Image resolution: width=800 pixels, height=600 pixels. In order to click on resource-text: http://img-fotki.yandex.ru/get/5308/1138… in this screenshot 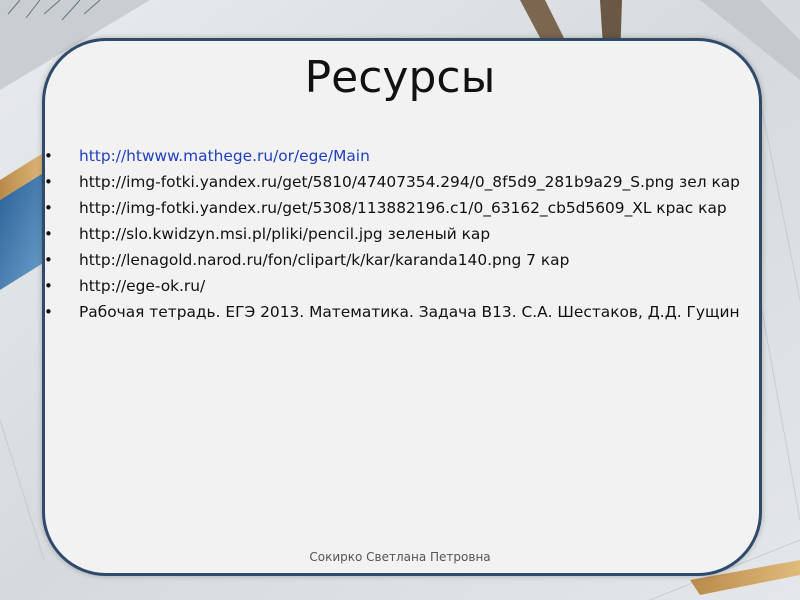, I will do `click(403, 208)`.